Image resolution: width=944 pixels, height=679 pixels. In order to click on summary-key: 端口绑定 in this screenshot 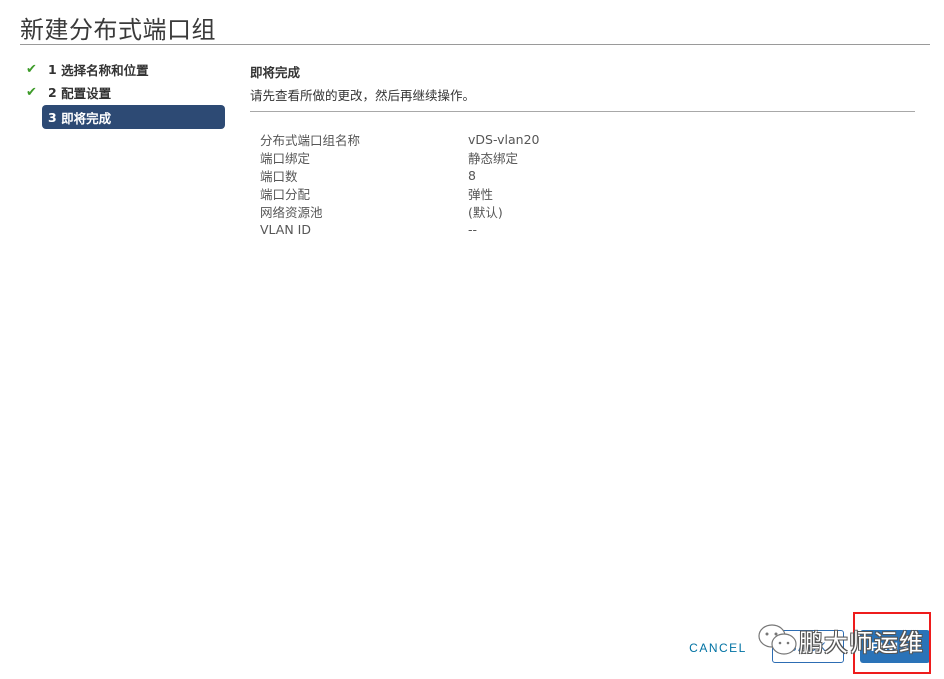, I will do `click(285, 158)`.